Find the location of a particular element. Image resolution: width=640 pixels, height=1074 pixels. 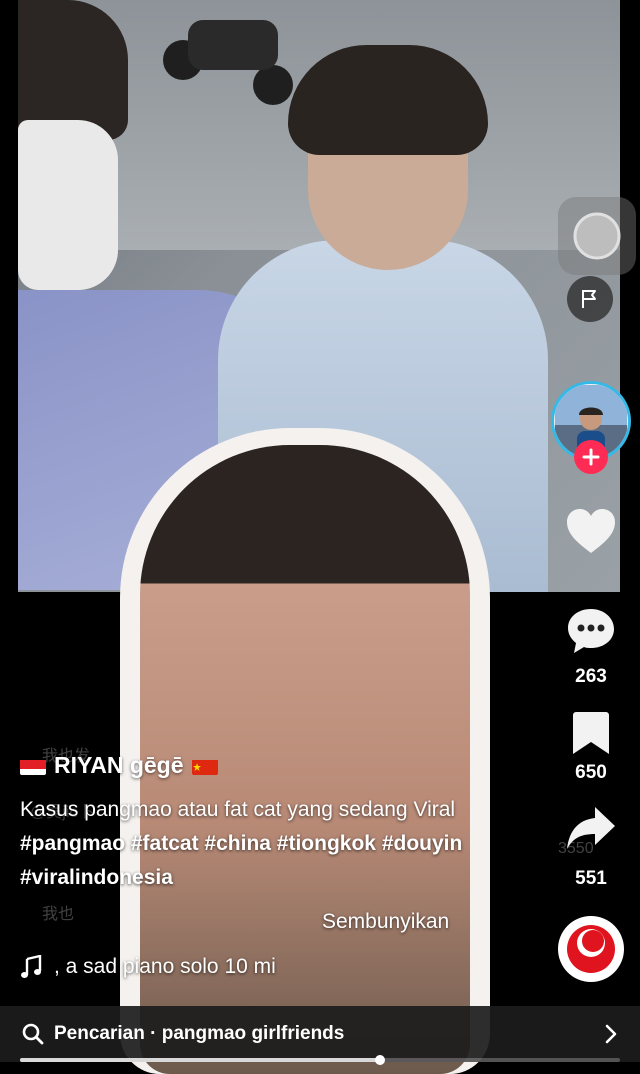

search-suggestion-bar: Pencarian · pangmao girlfriends is located at coordinates (320, 1034).